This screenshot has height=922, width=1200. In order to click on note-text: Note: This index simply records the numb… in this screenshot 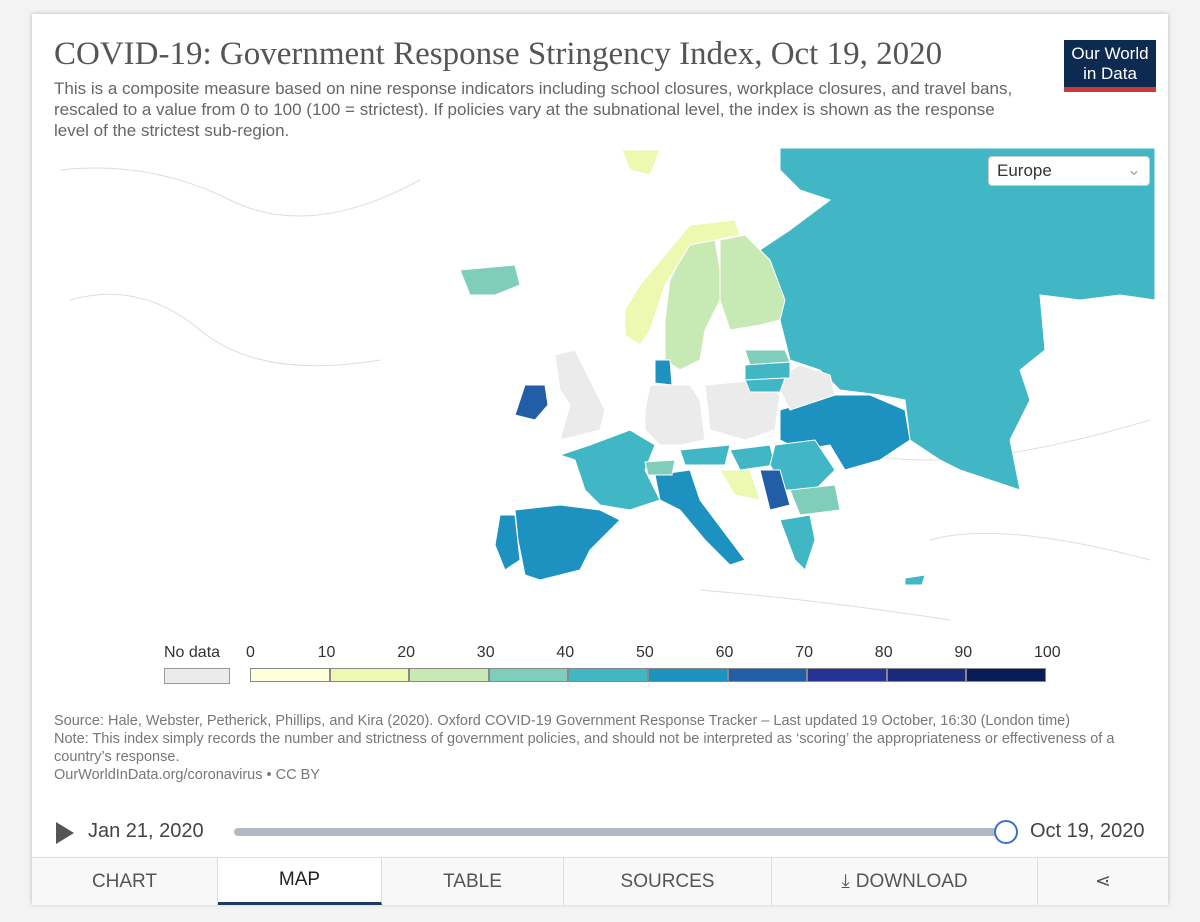, I will do `click(584, 748)`.